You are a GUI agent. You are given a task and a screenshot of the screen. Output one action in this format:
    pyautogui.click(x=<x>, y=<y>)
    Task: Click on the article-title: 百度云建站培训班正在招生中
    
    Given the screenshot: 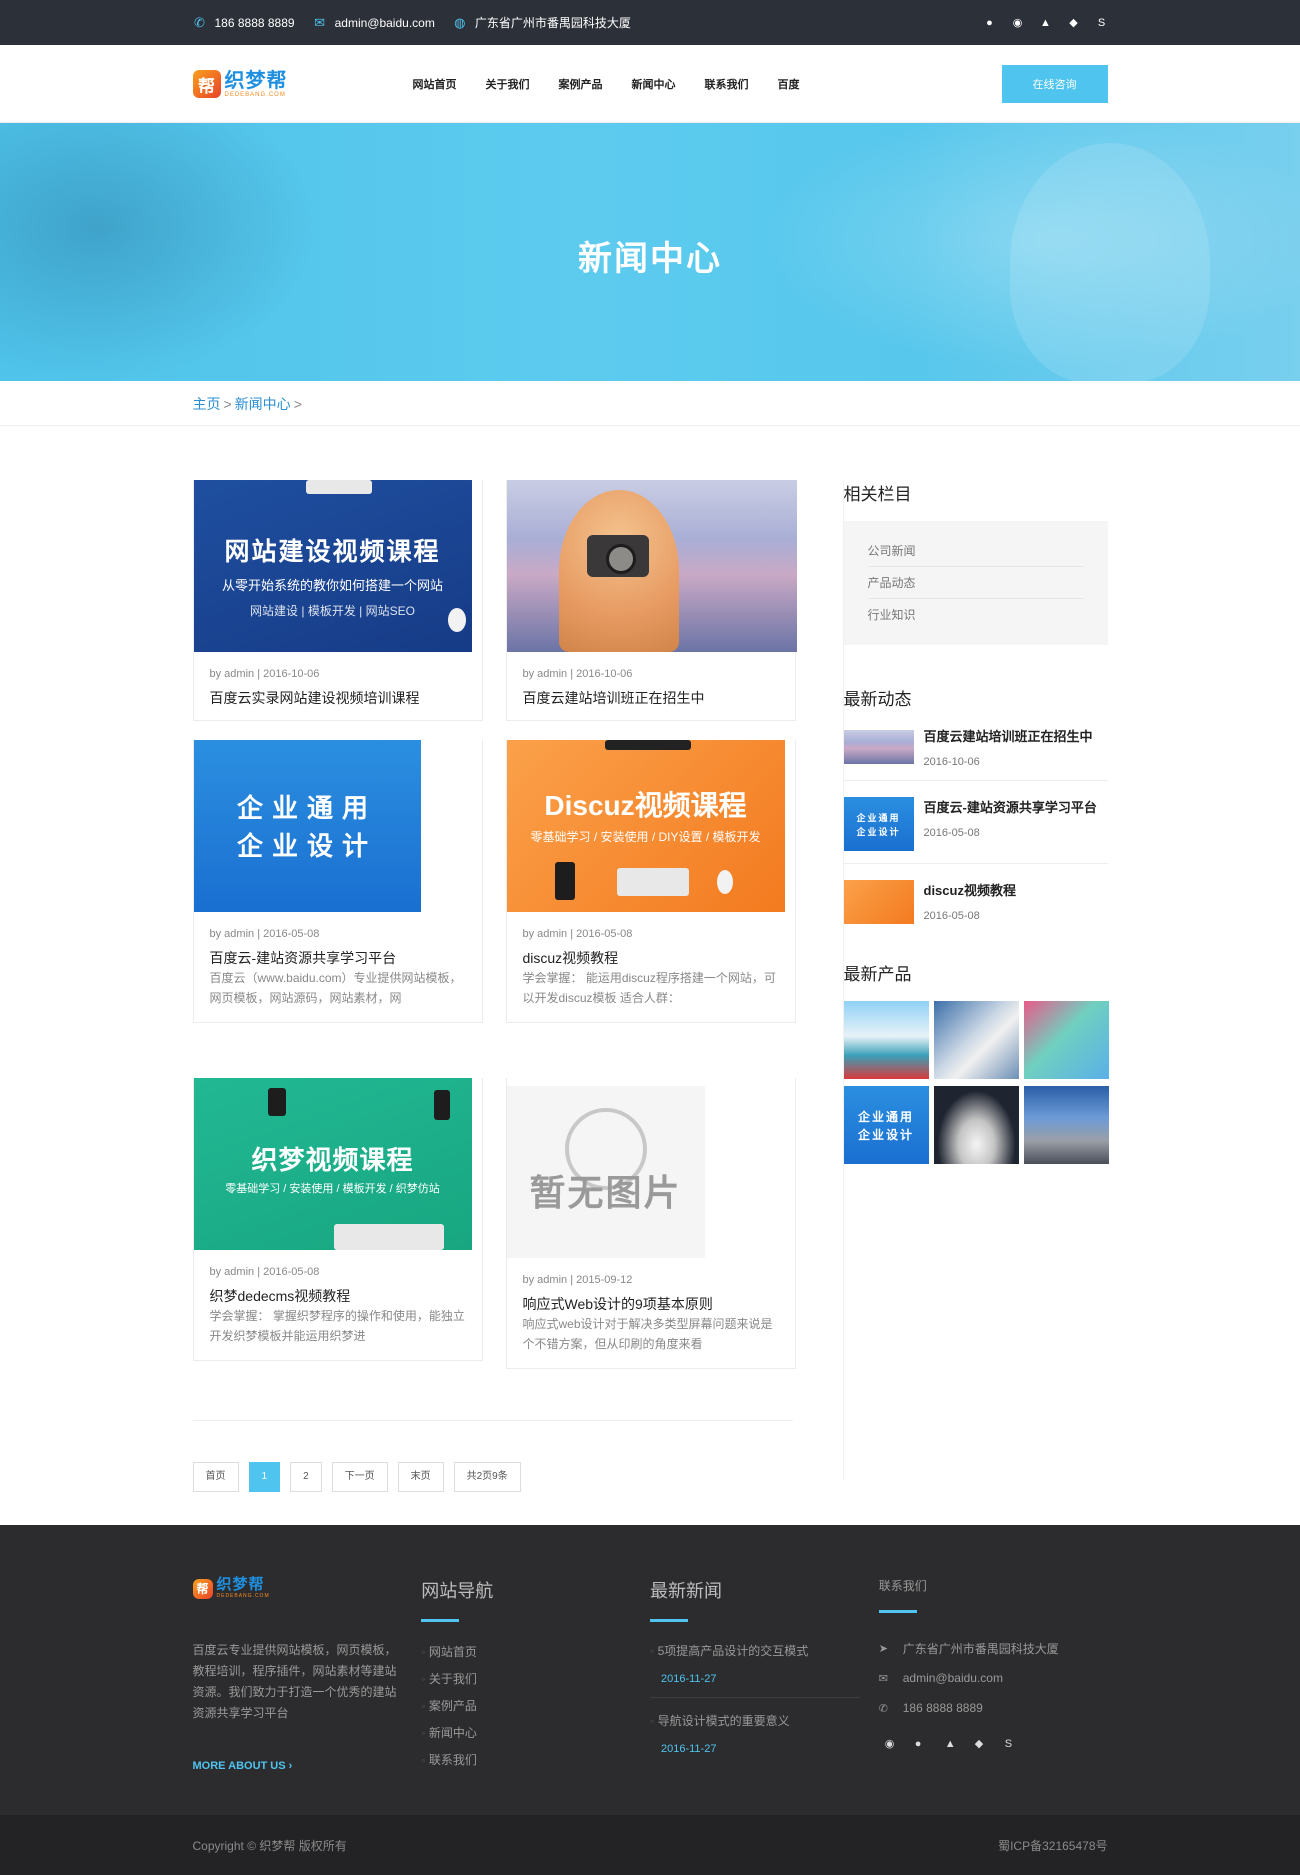 What is the action you would take?
    pyautogui.click(x=614, y=698)
    